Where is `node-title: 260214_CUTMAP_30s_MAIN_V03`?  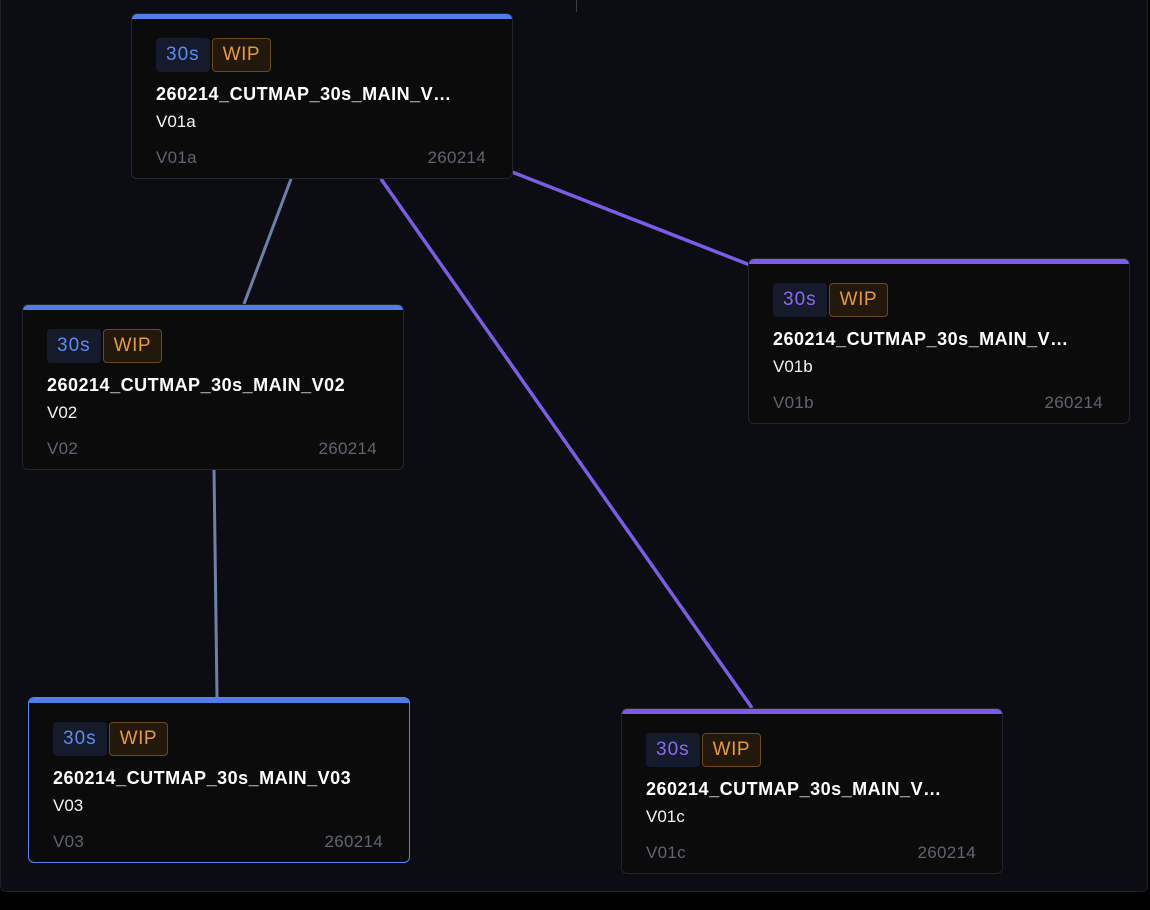
node-title: 260214_CUTMAP_30s_MAIN_V03 is located at coordinates (202, 778).